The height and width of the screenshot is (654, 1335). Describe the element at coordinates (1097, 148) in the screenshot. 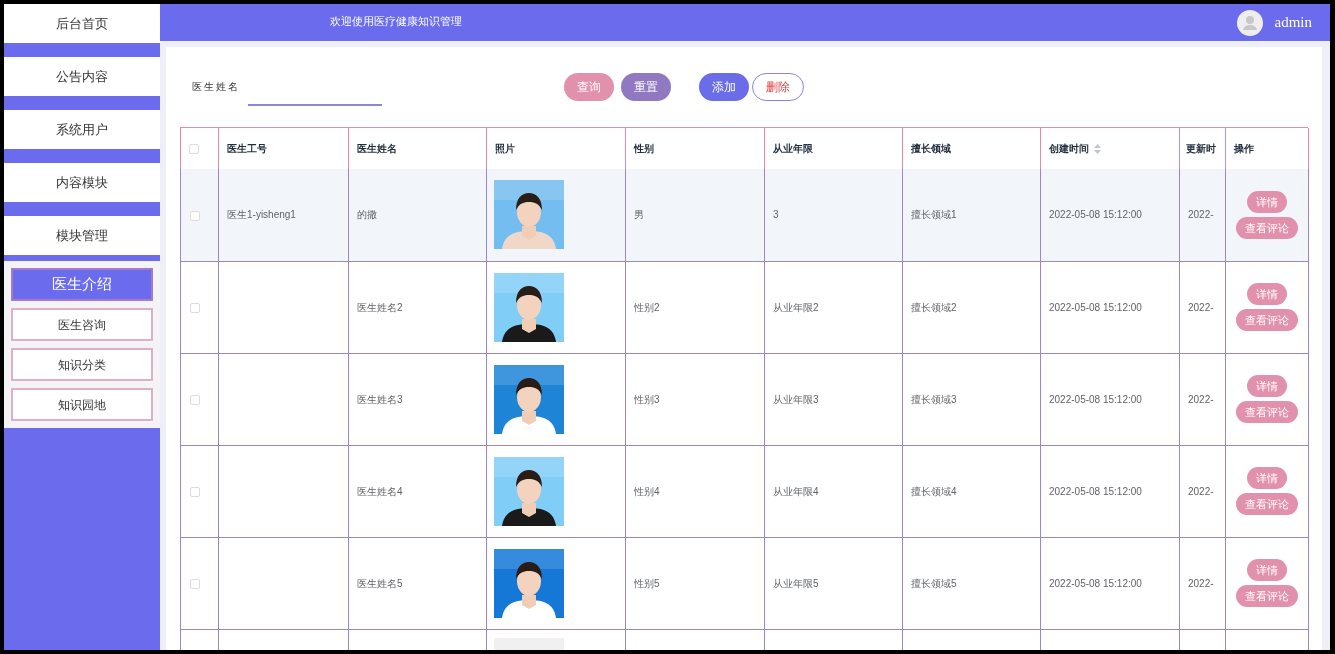

I see `sort-icon` at that location.